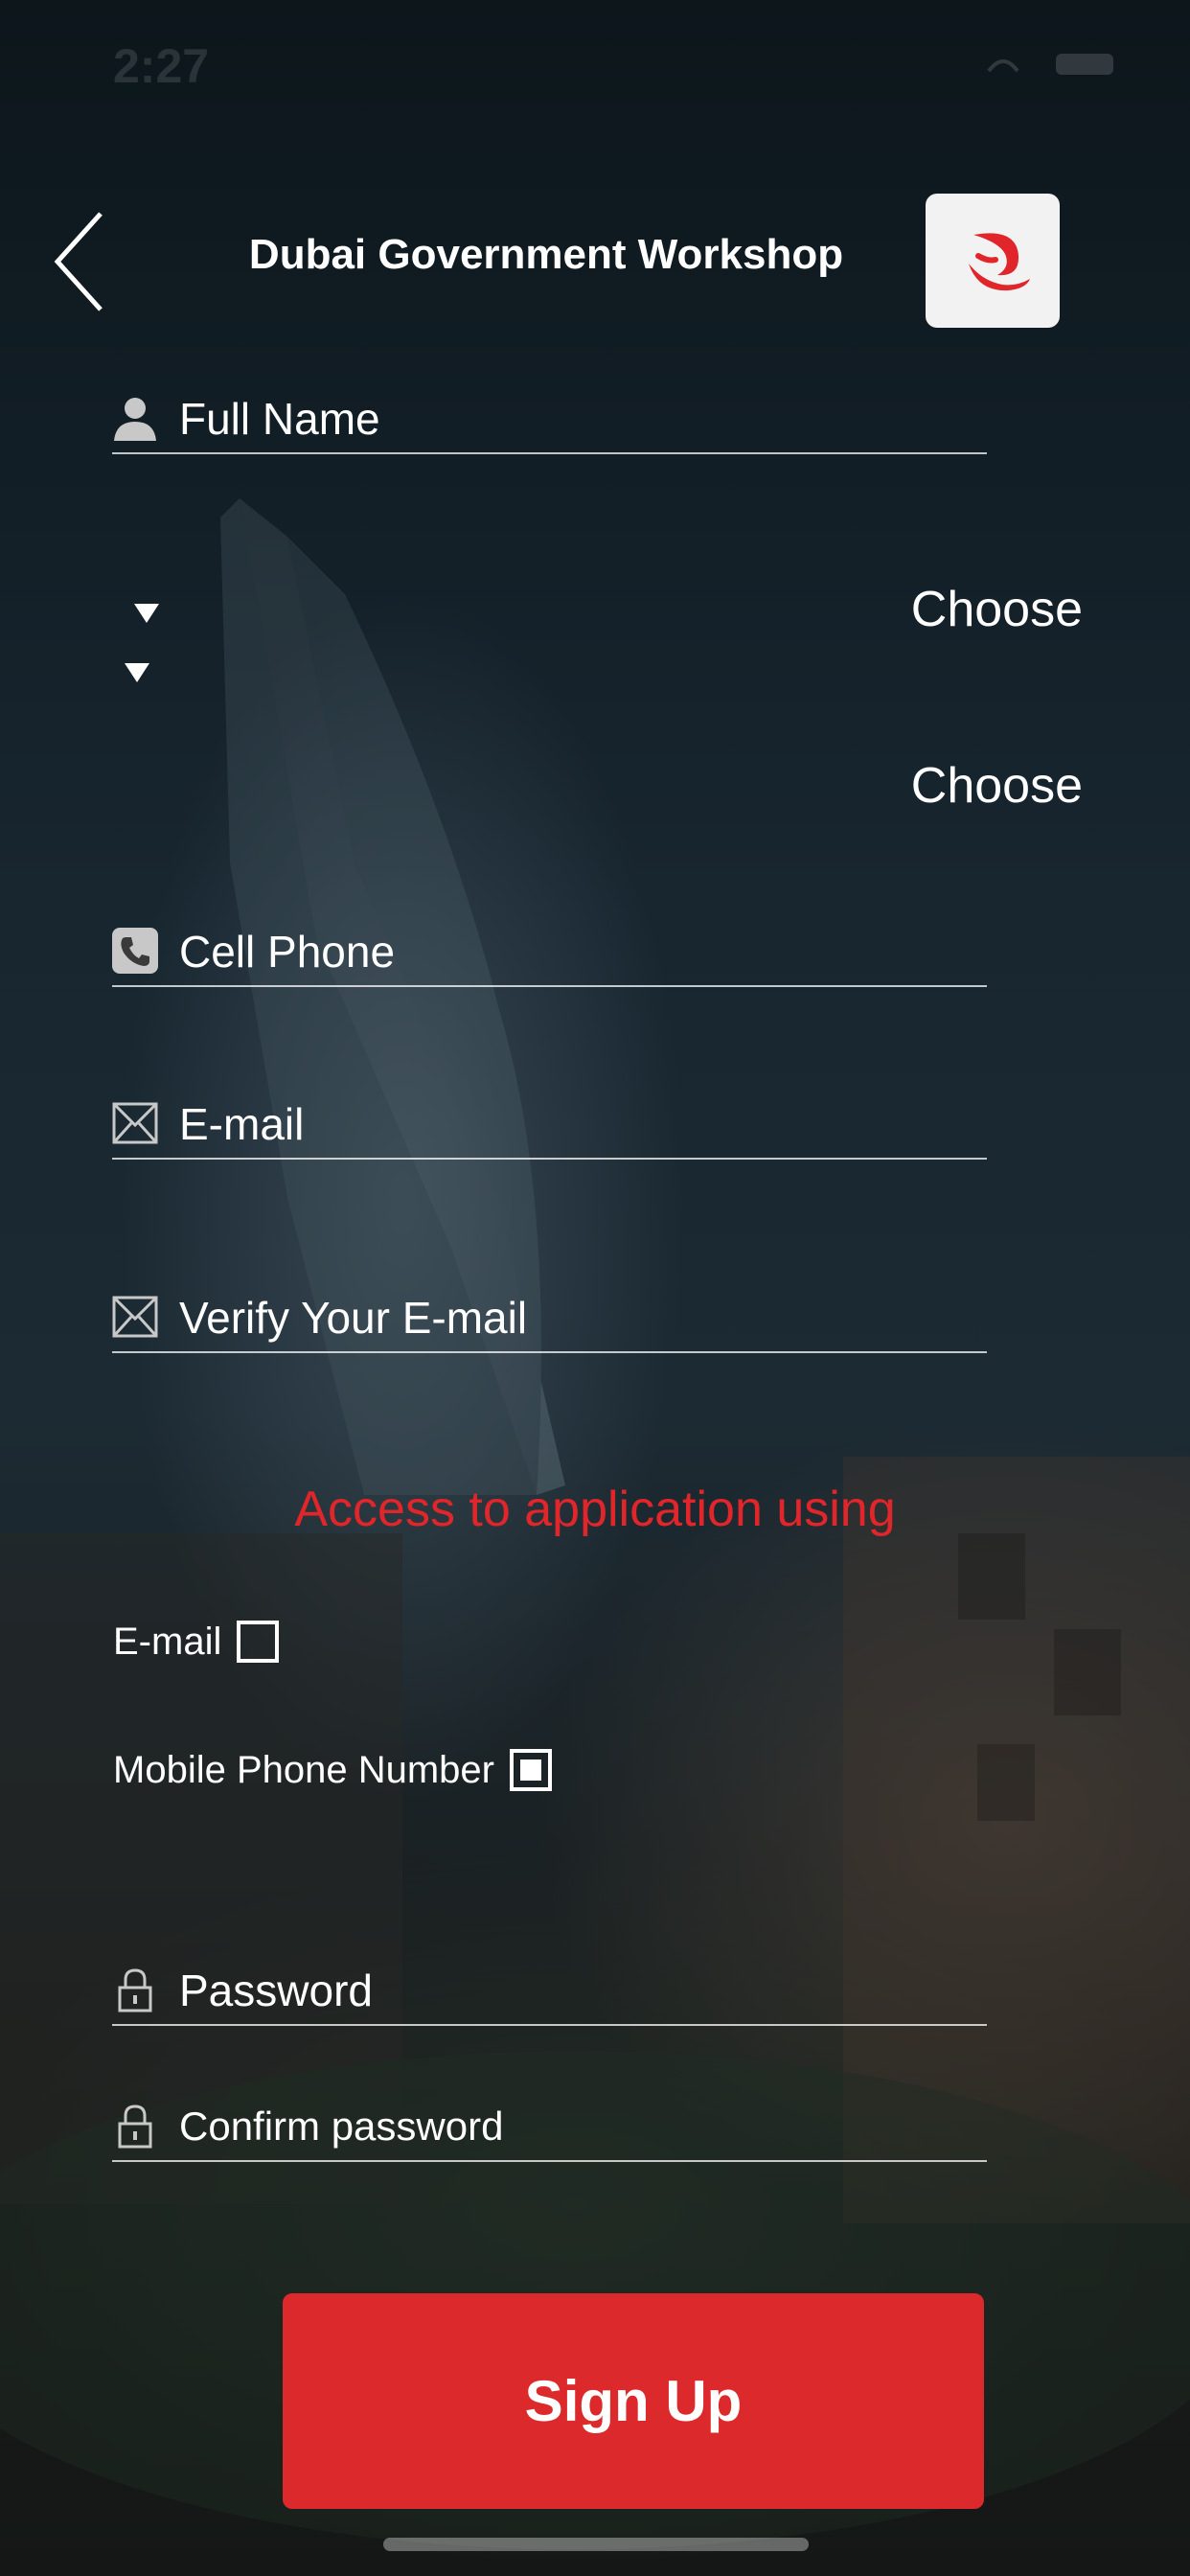  Describe the element at coordinates (595, 1509) in the screenshot. I see `access-title: Access to application using` at that location.